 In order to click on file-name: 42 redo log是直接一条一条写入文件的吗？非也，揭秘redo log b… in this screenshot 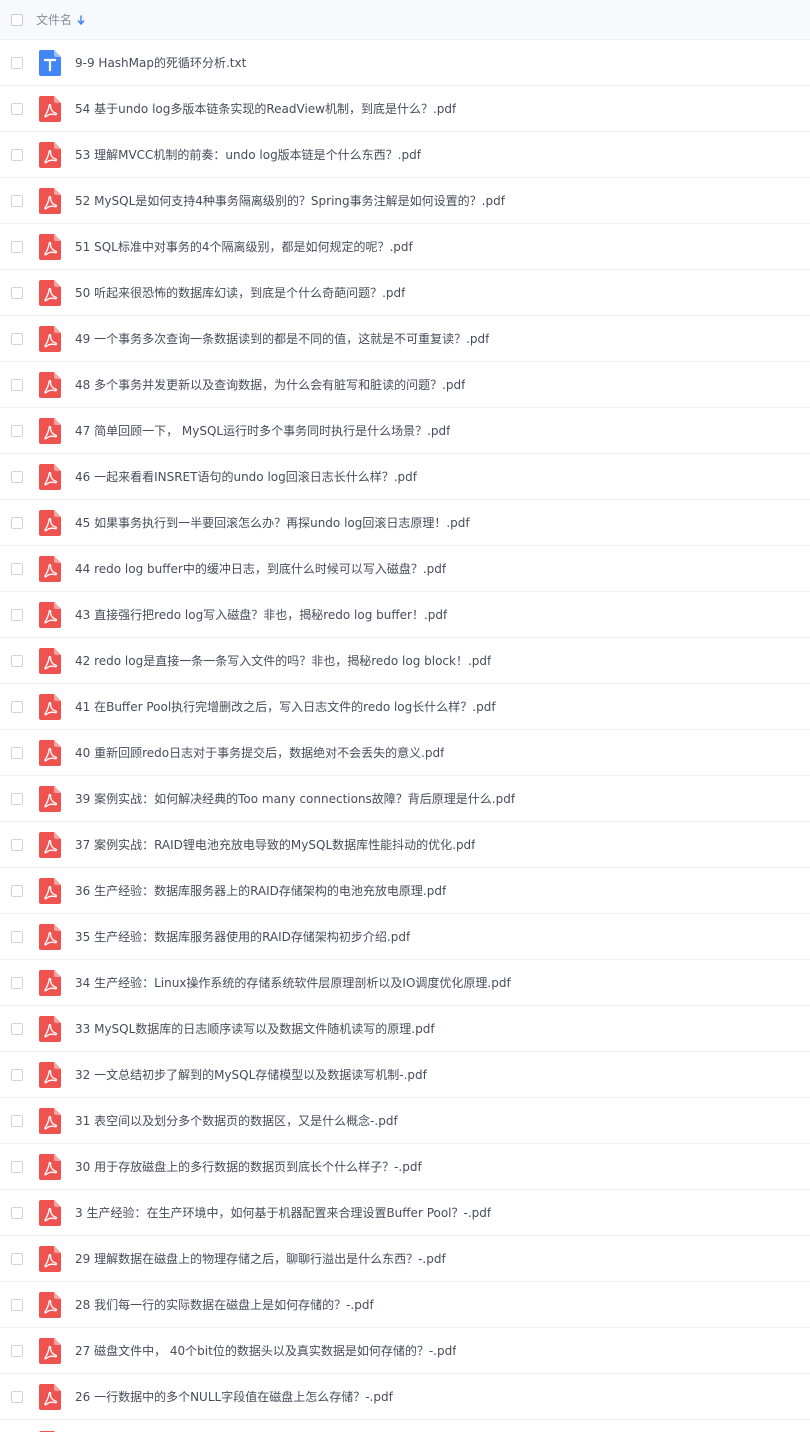, I will do `click(283, 660)`.